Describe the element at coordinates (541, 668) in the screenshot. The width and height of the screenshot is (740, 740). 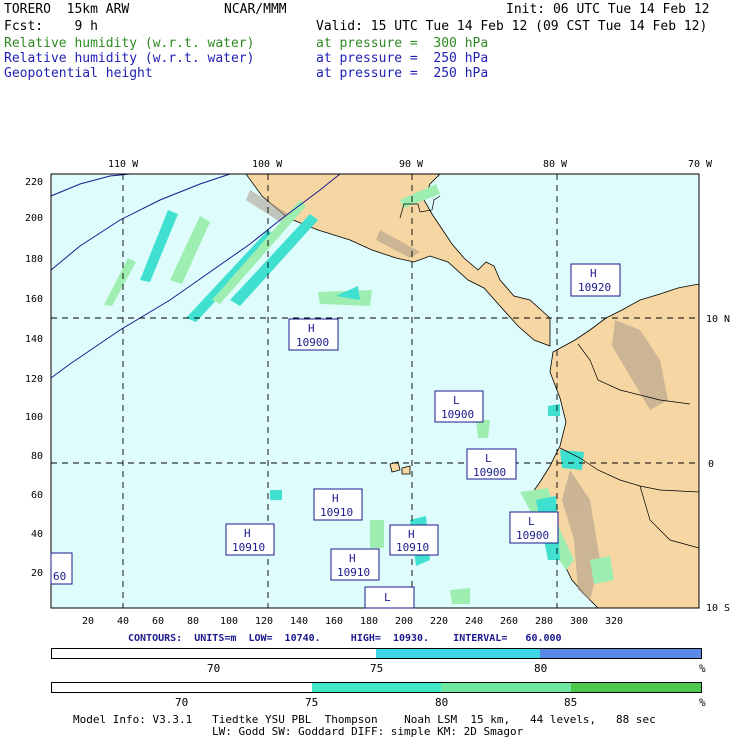
I see `colorbar-250-label-80: 80` at that location.